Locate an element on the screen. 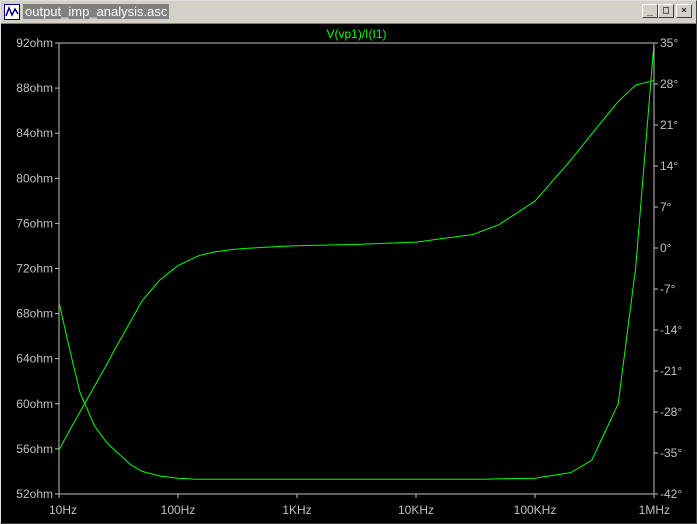  left-tick-label: 84ohm is located at coordinates (34, 133).